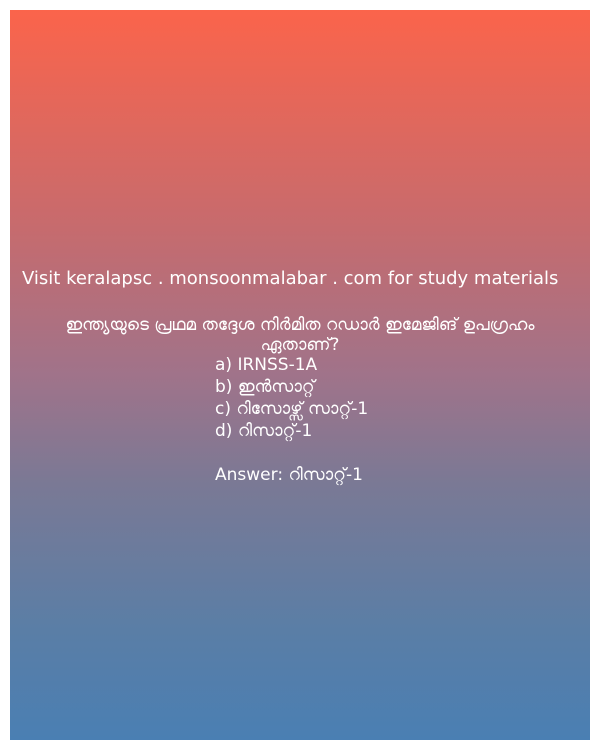 The width and height of the screenshot is (600, 750). What do you see at coordinates (292, 409) in the screenshot?
I see `option-c: c) റിസോഴ്സ് സാറ്റ്-1` at bounding box center [292, 409].